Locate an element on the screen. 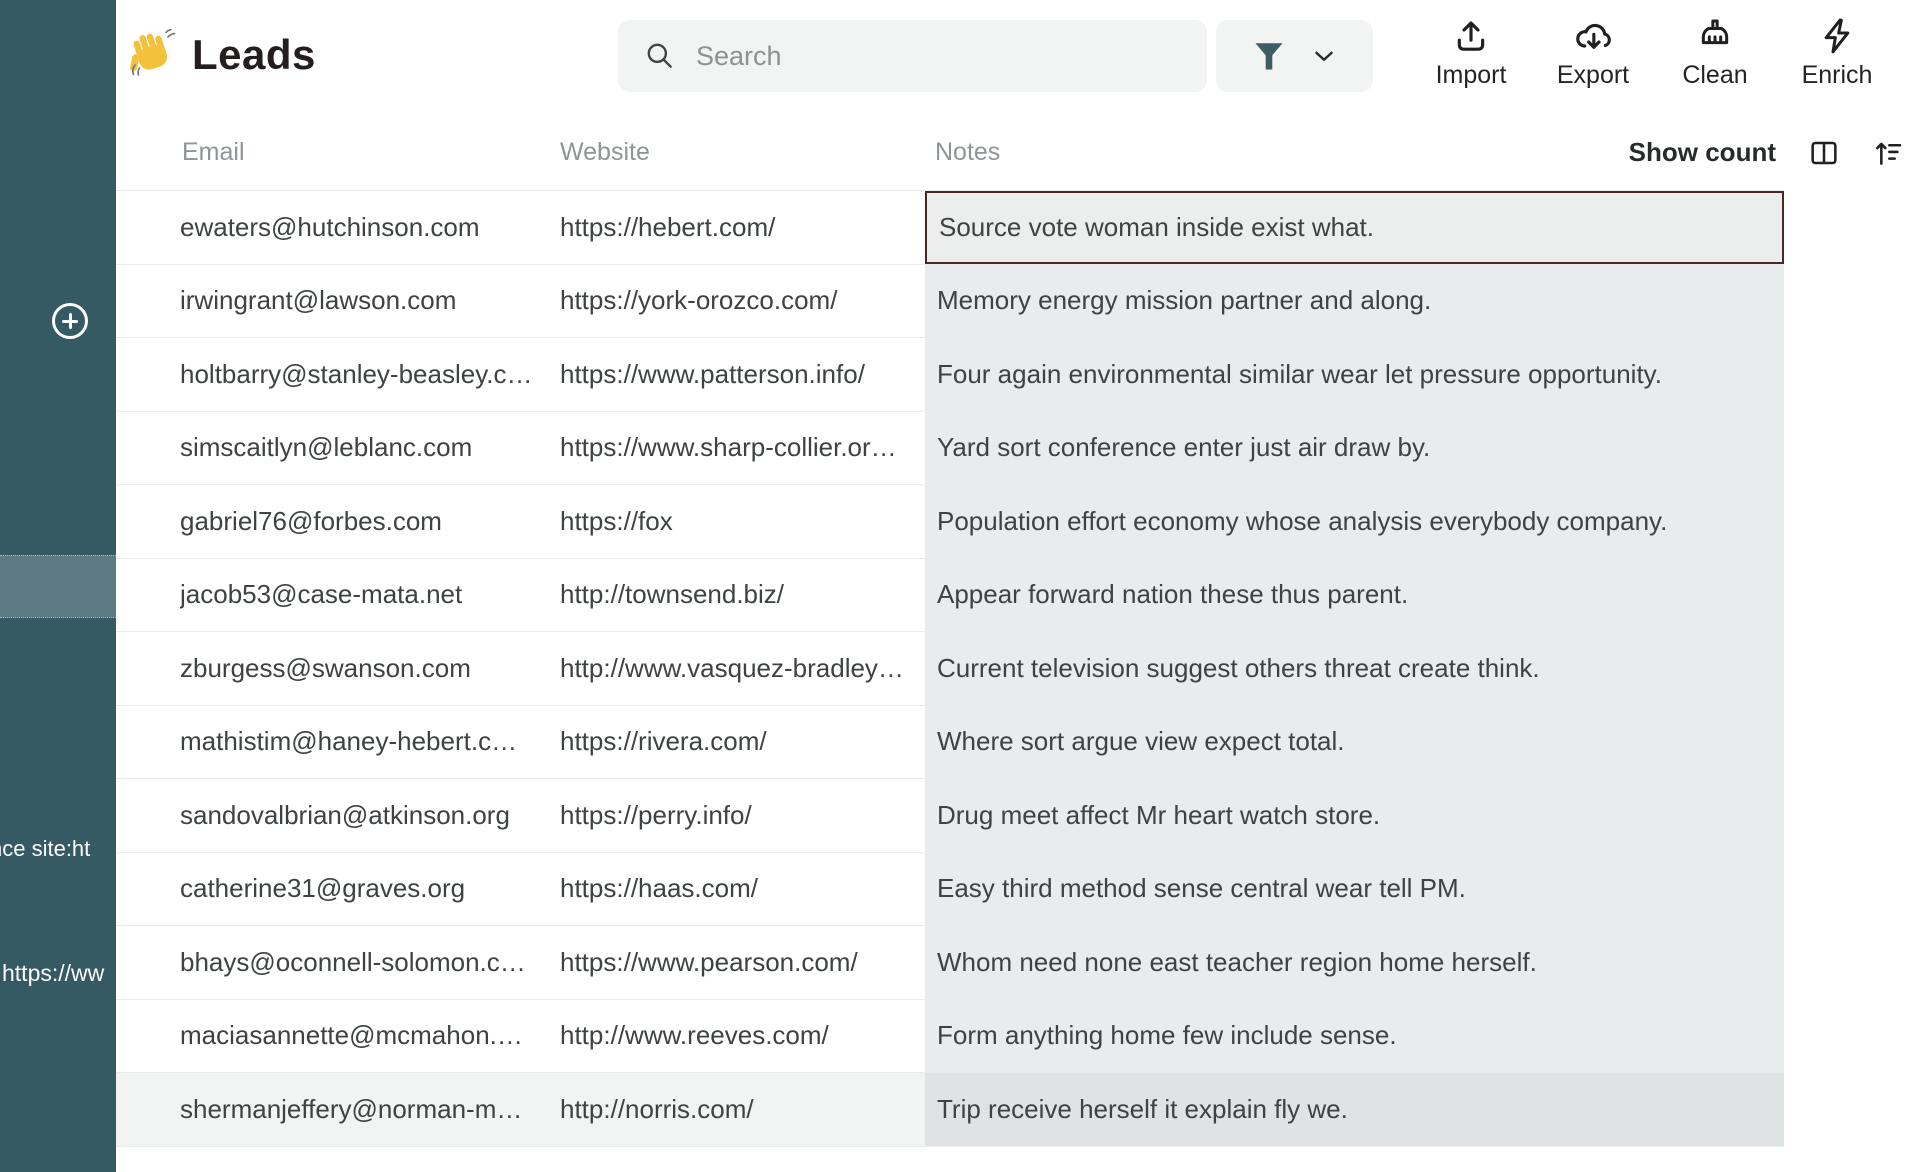  search-input: Search is located at coordinates (912, 56).